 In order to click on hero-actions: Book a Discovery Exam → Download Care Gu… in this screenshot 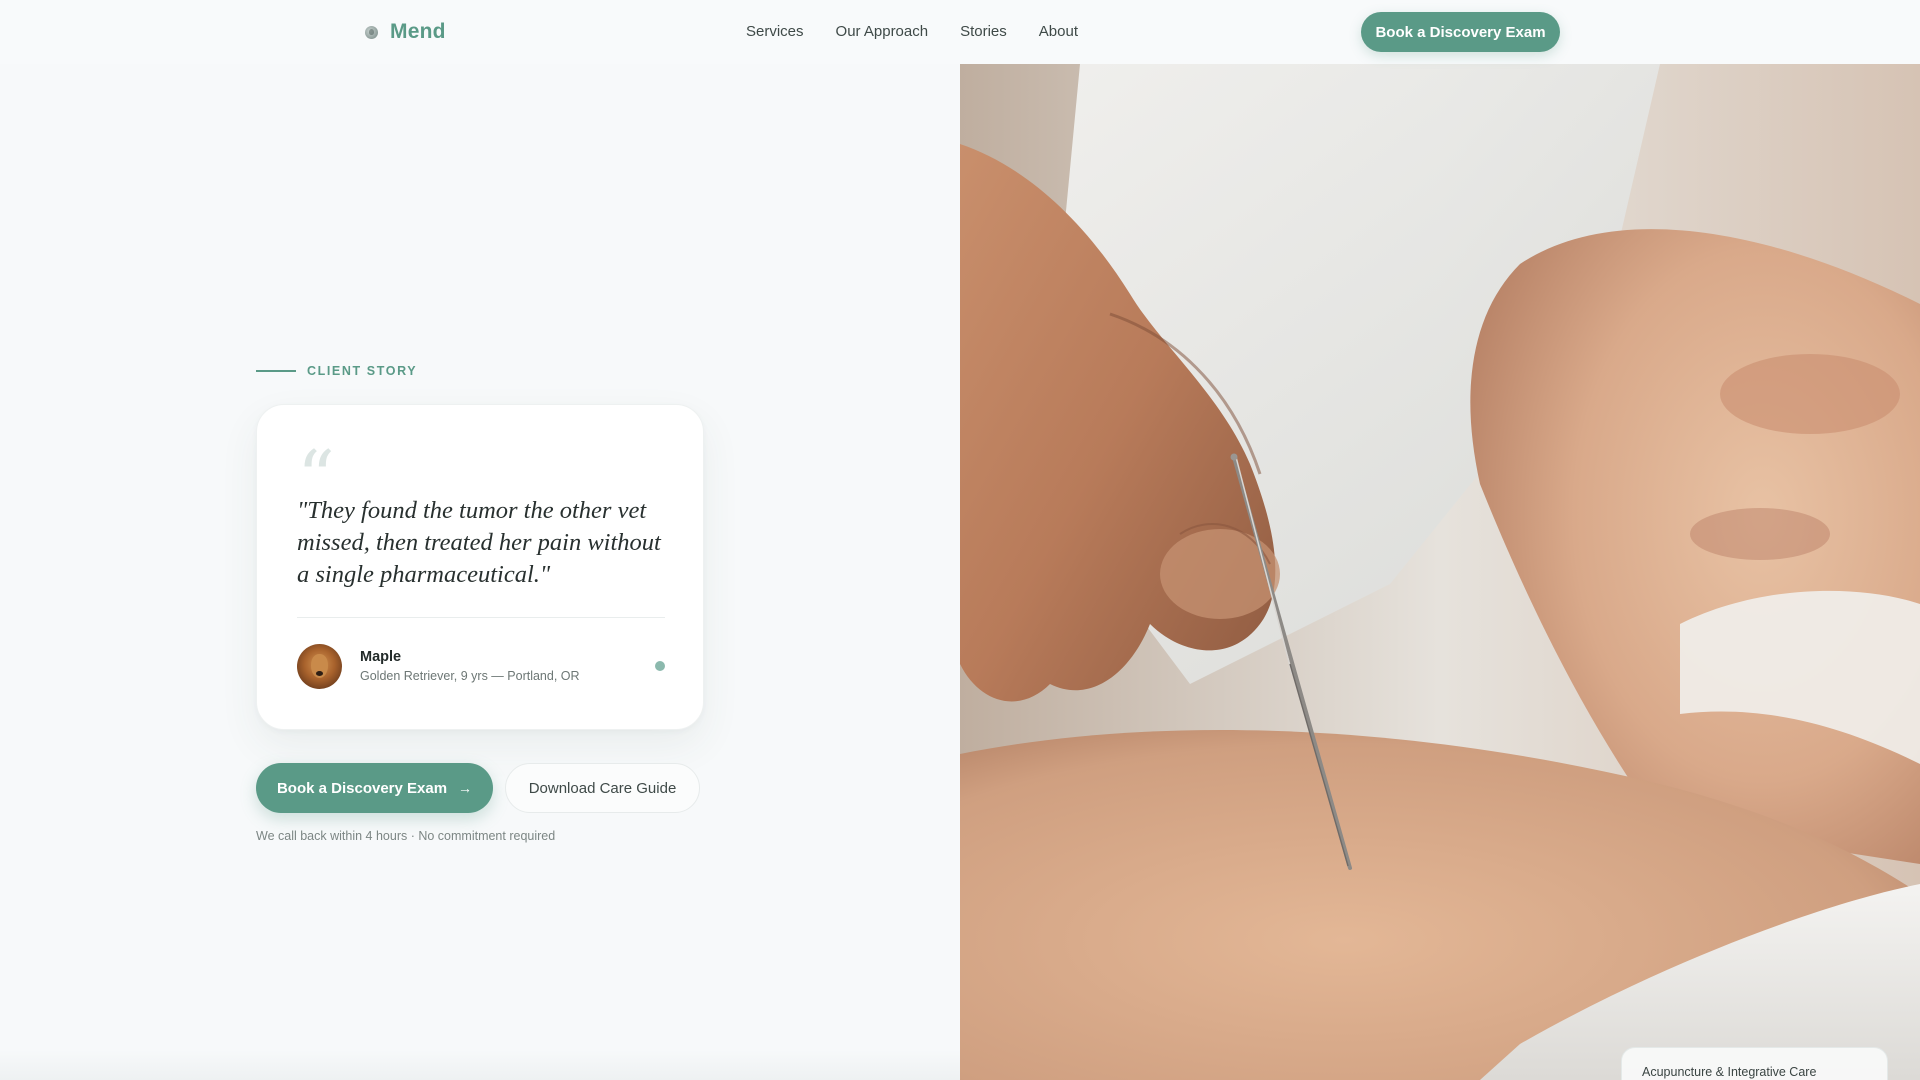, I will do `click(478, 788)`.